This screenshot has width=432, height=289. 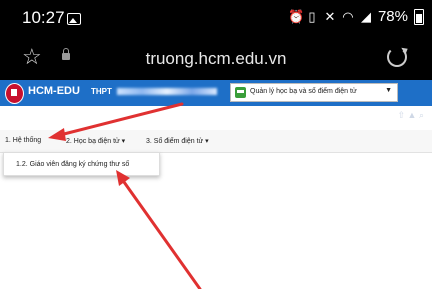 I want to click on reload-icon, so click(x=397, y=57).